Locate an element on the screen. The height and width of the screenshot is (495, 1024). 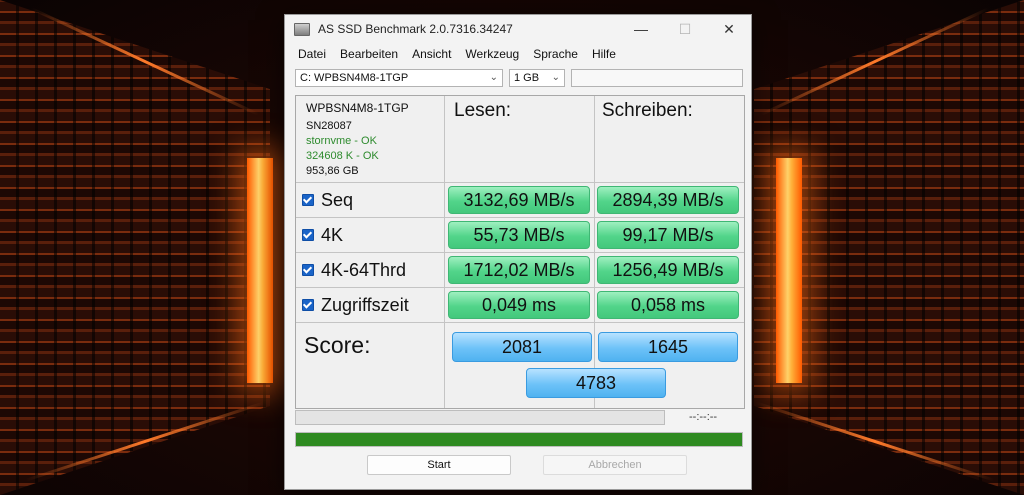
close-button: ✕ is located at coordinates (729, 29).